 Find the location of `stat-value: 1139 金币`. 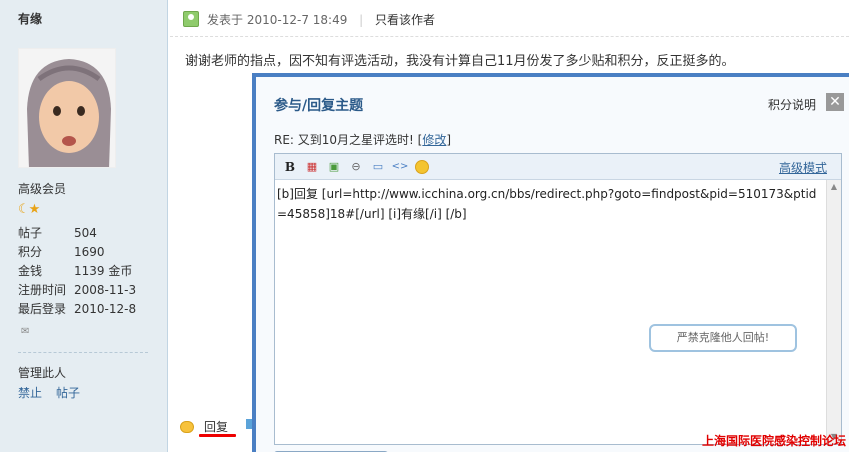

stat-value: 1139 金币 is located at coordinates (103, 271).